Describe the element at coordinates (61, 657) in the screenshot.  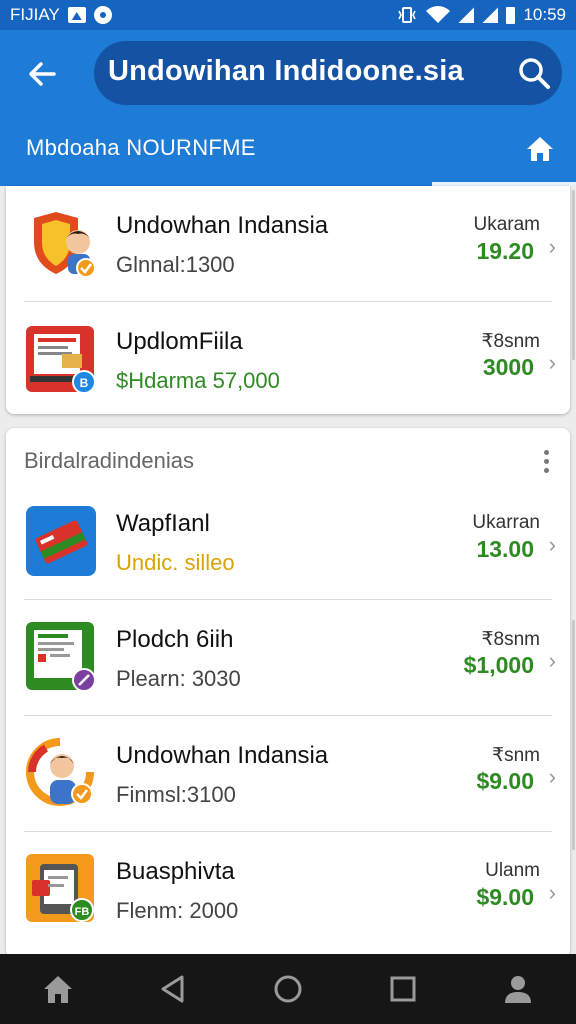
I see `document-app-icon` at that location.